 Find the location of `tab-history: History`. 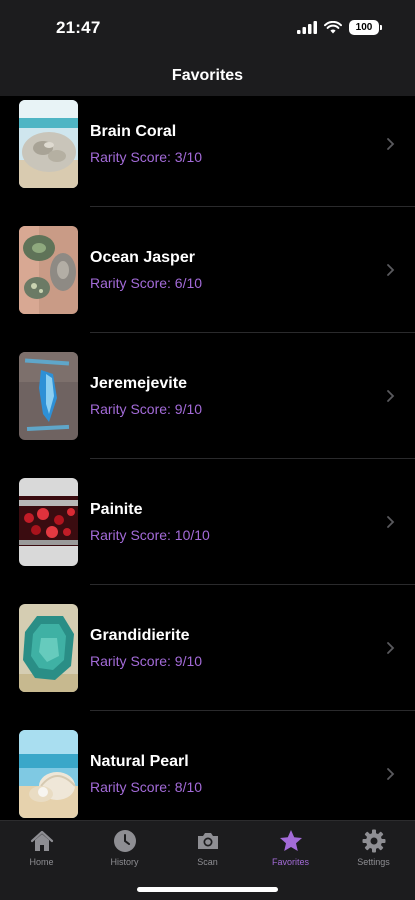

tab-history: History is located at coordinates (124, 849).